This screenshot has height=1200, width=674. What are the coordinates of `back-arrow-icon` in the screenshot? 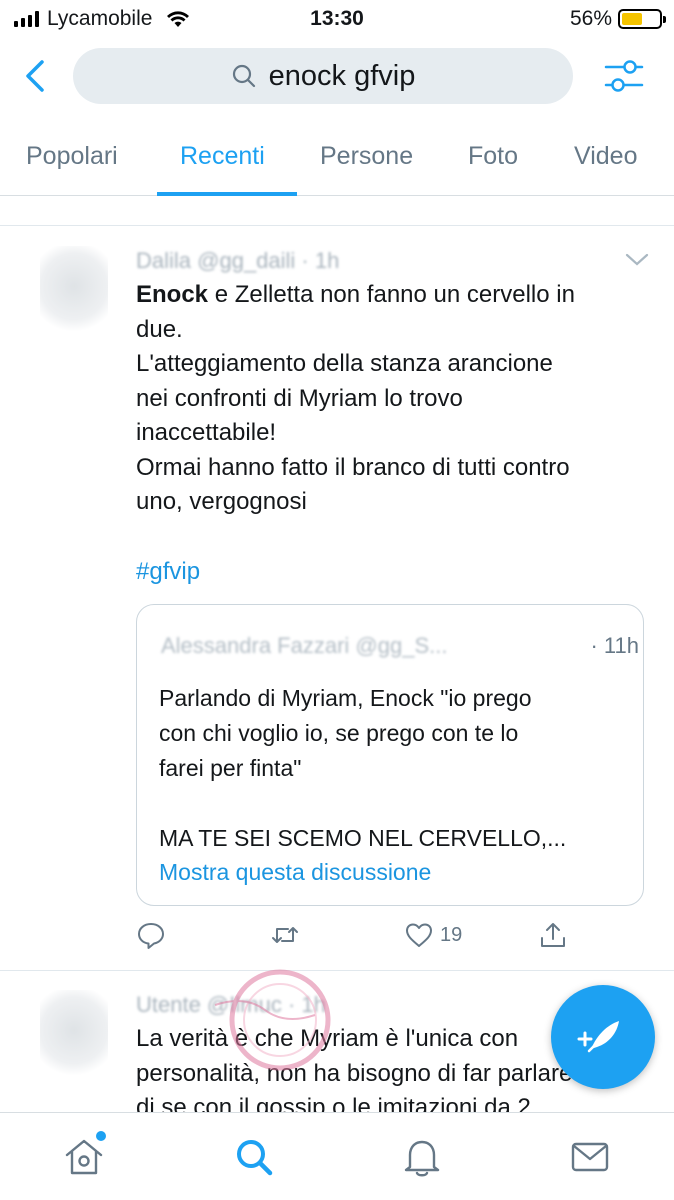 It's located at (35, 76).